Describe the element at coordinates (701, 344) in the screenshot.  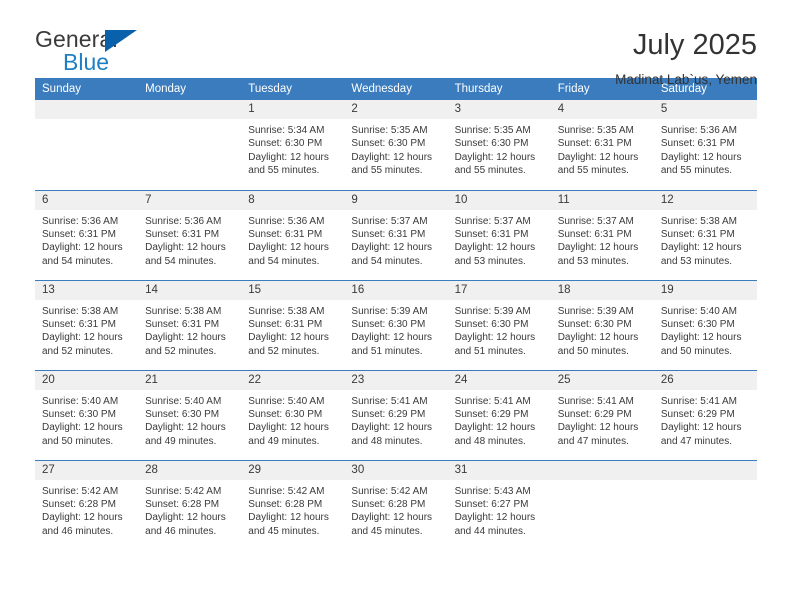
I see `daylight-text: Daylight: 12 hours and 50 minutes.` at that location.